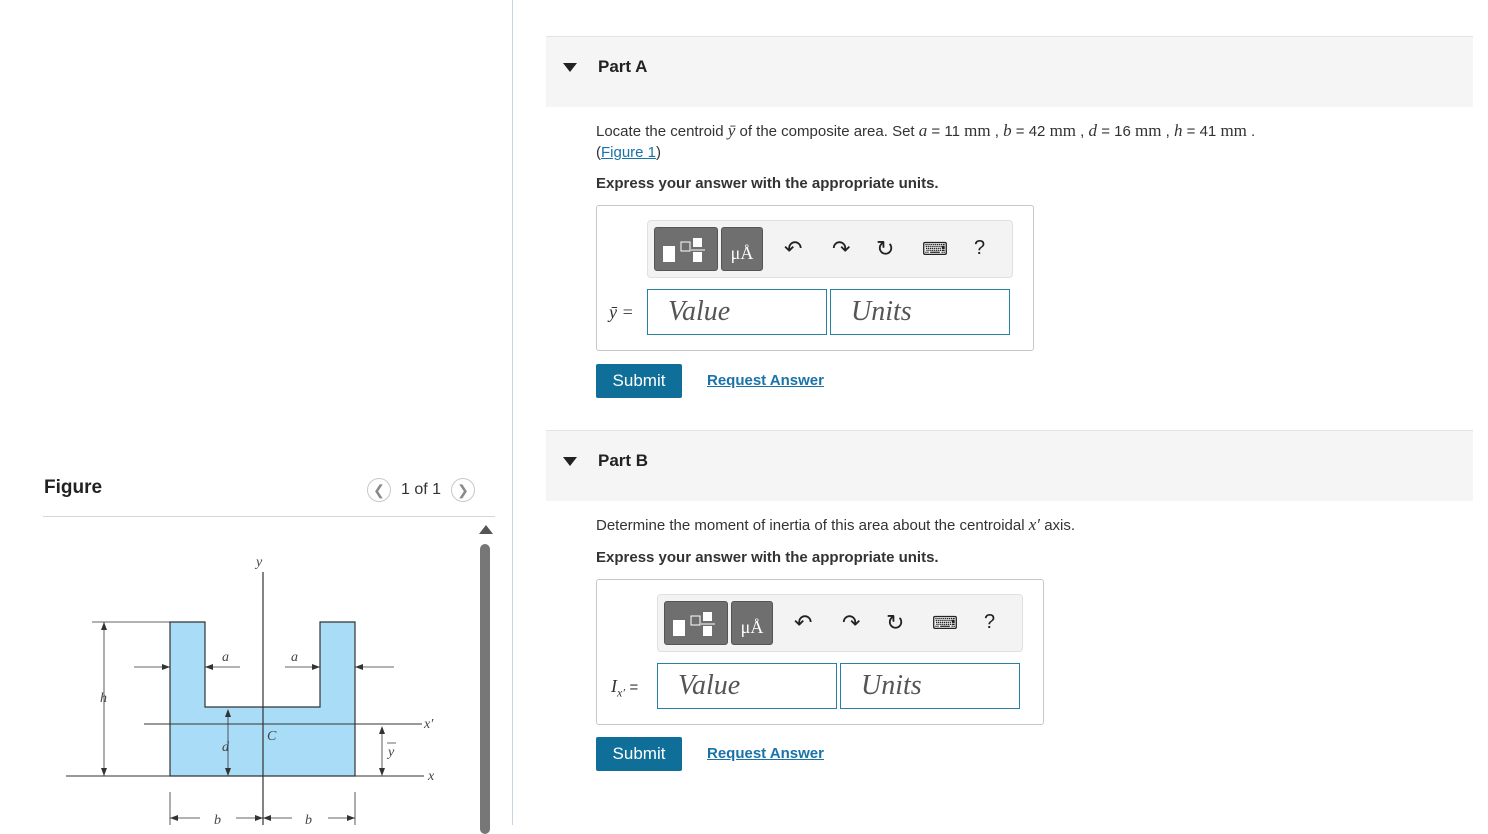  What do you see at coordinates (628, 152) in the screenshot?
I see `figure-1-link: Figure 1` at bounding box center [628, 152].